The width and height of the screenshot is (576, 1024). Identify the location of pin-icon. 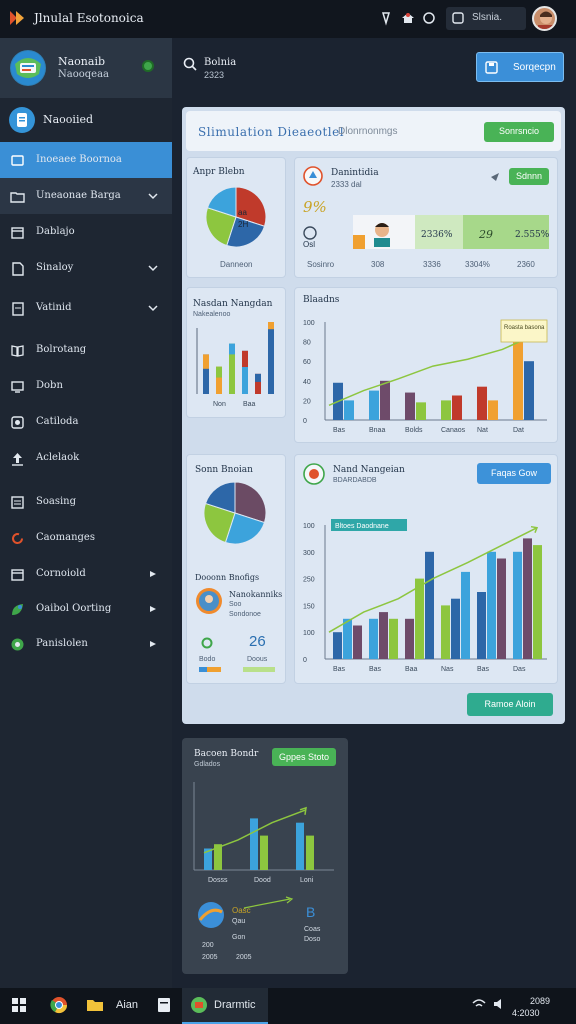
(495, 177).